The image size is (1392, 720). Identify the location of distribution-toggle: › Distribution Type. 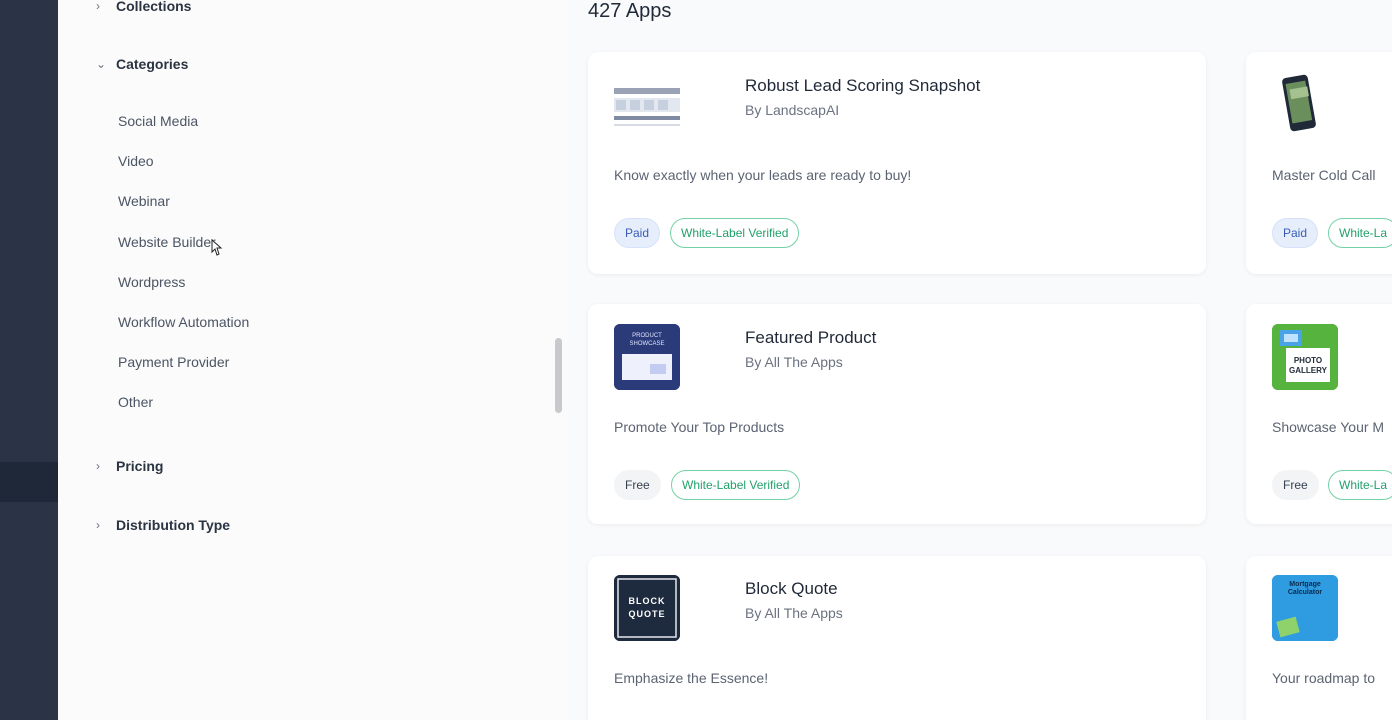
(163, 525).